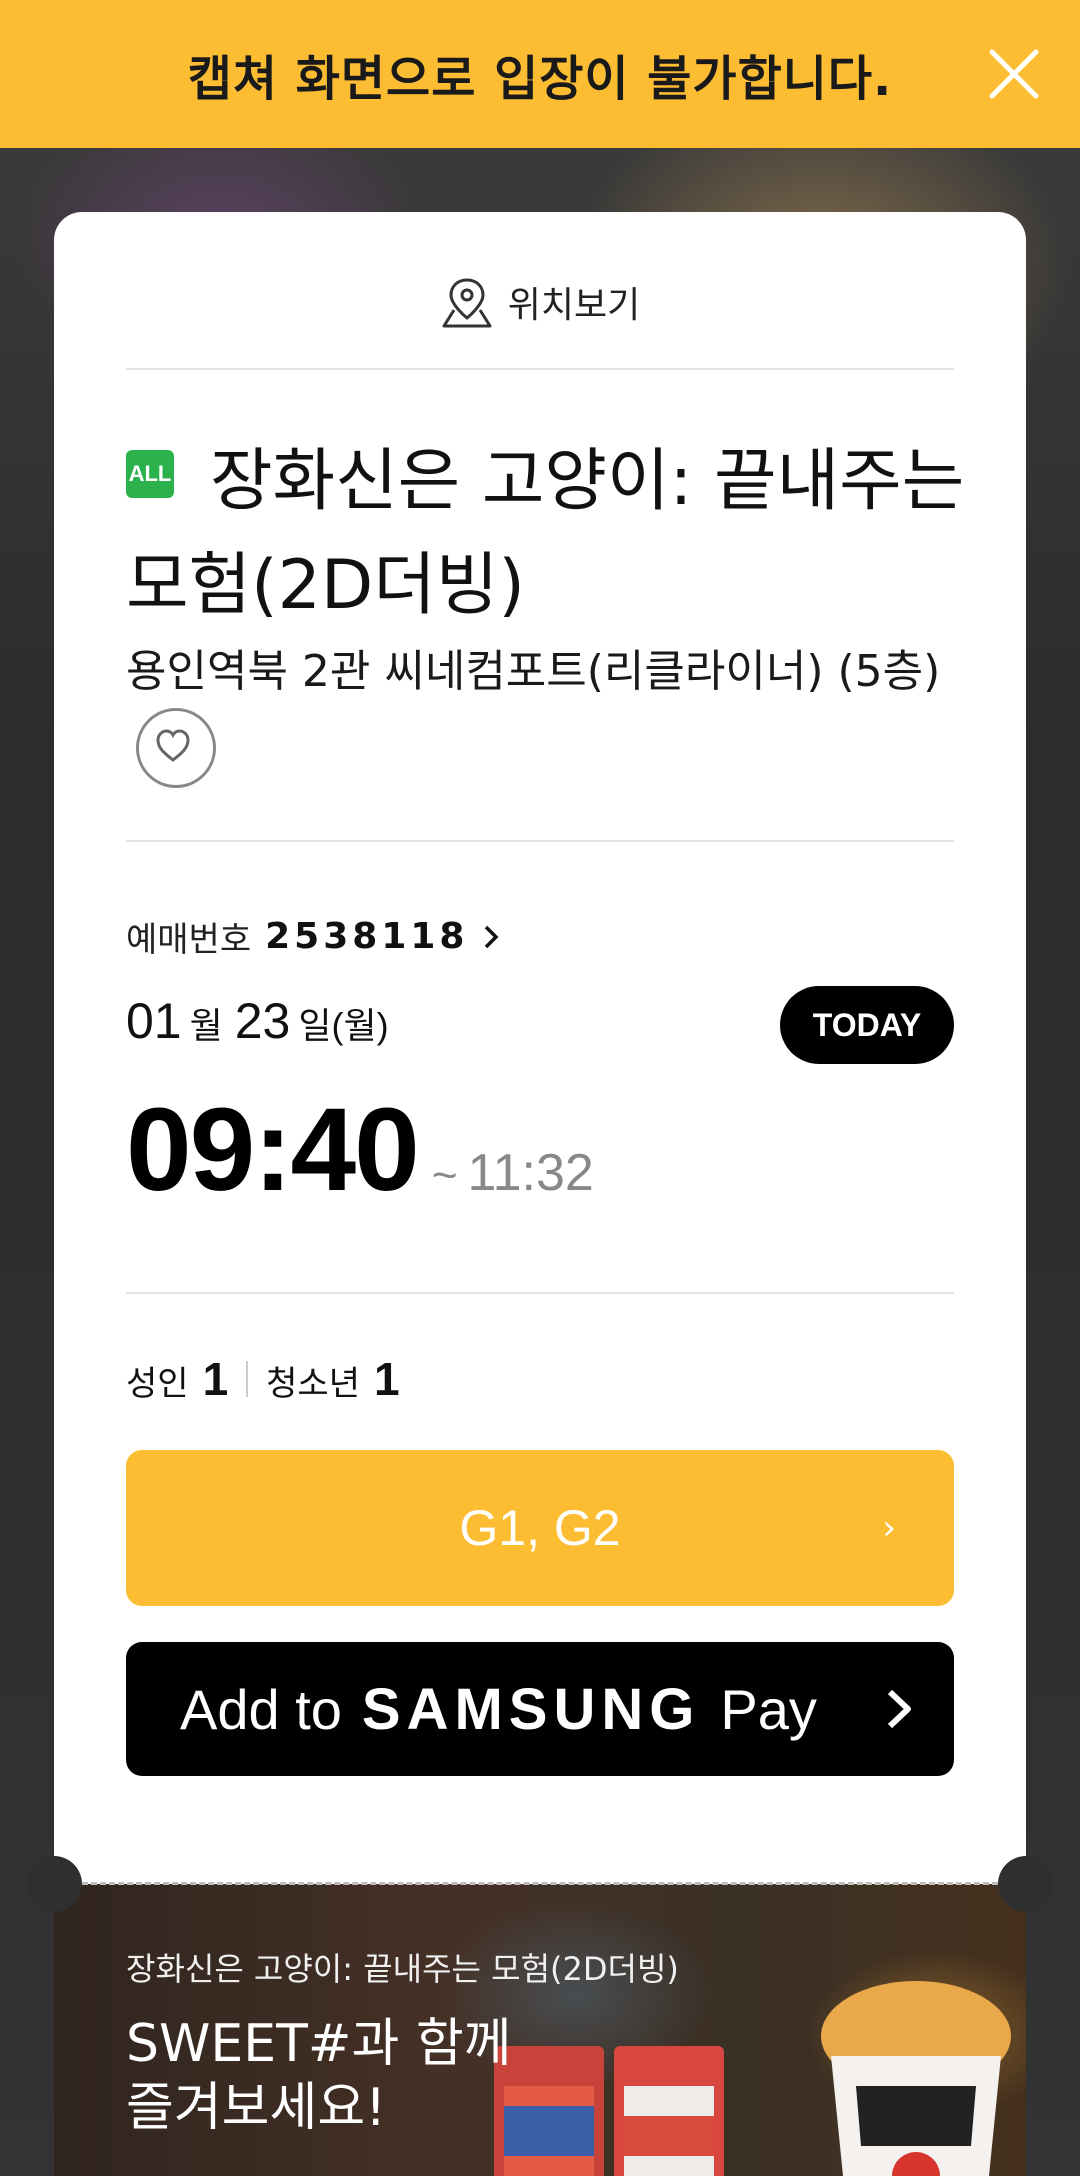  I want to click on promo-headline-line1: SWEET#과 함께, so click(319, 2044).